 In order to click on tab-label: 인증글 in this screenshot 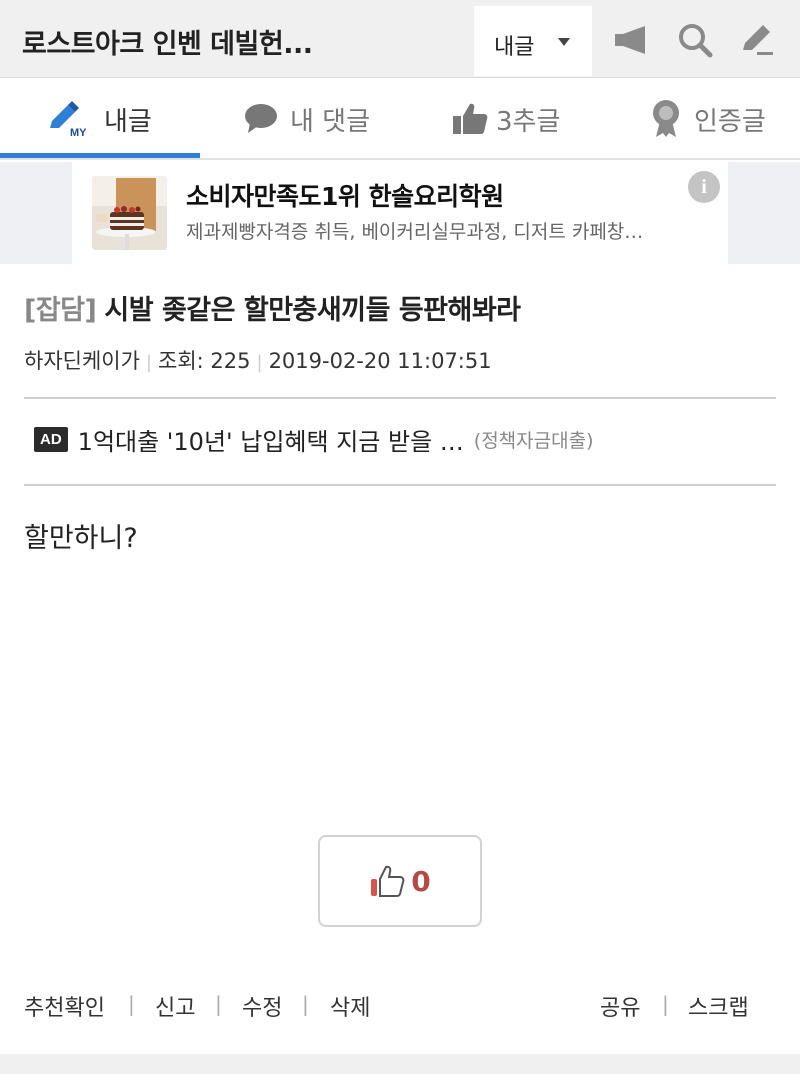, I will do `click(730, 121)`.